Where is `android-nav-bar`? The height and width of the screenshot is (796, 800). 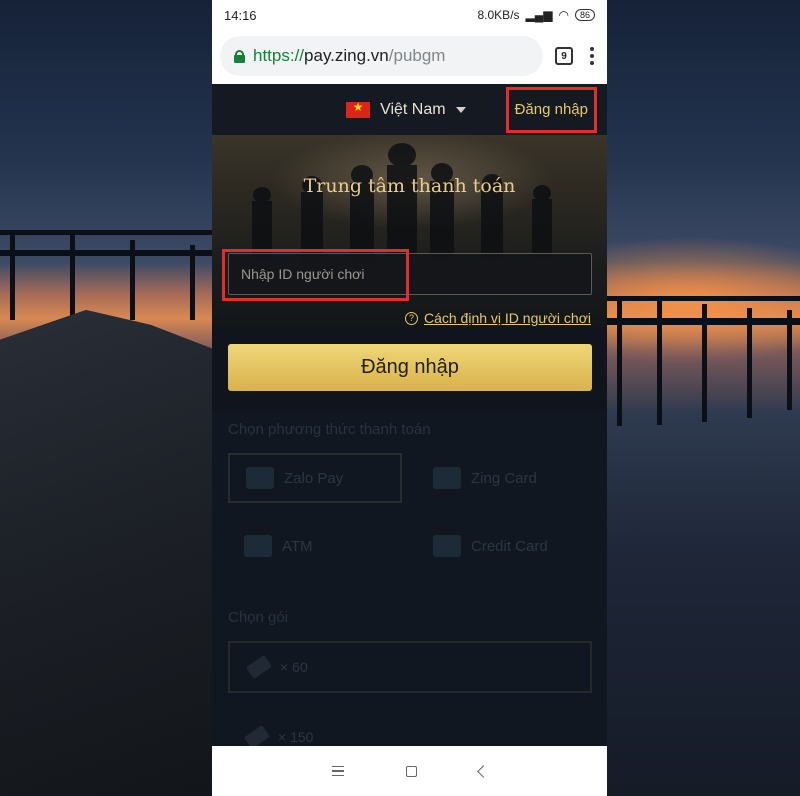 android-nav-bar is located at coordinates (409, 771).